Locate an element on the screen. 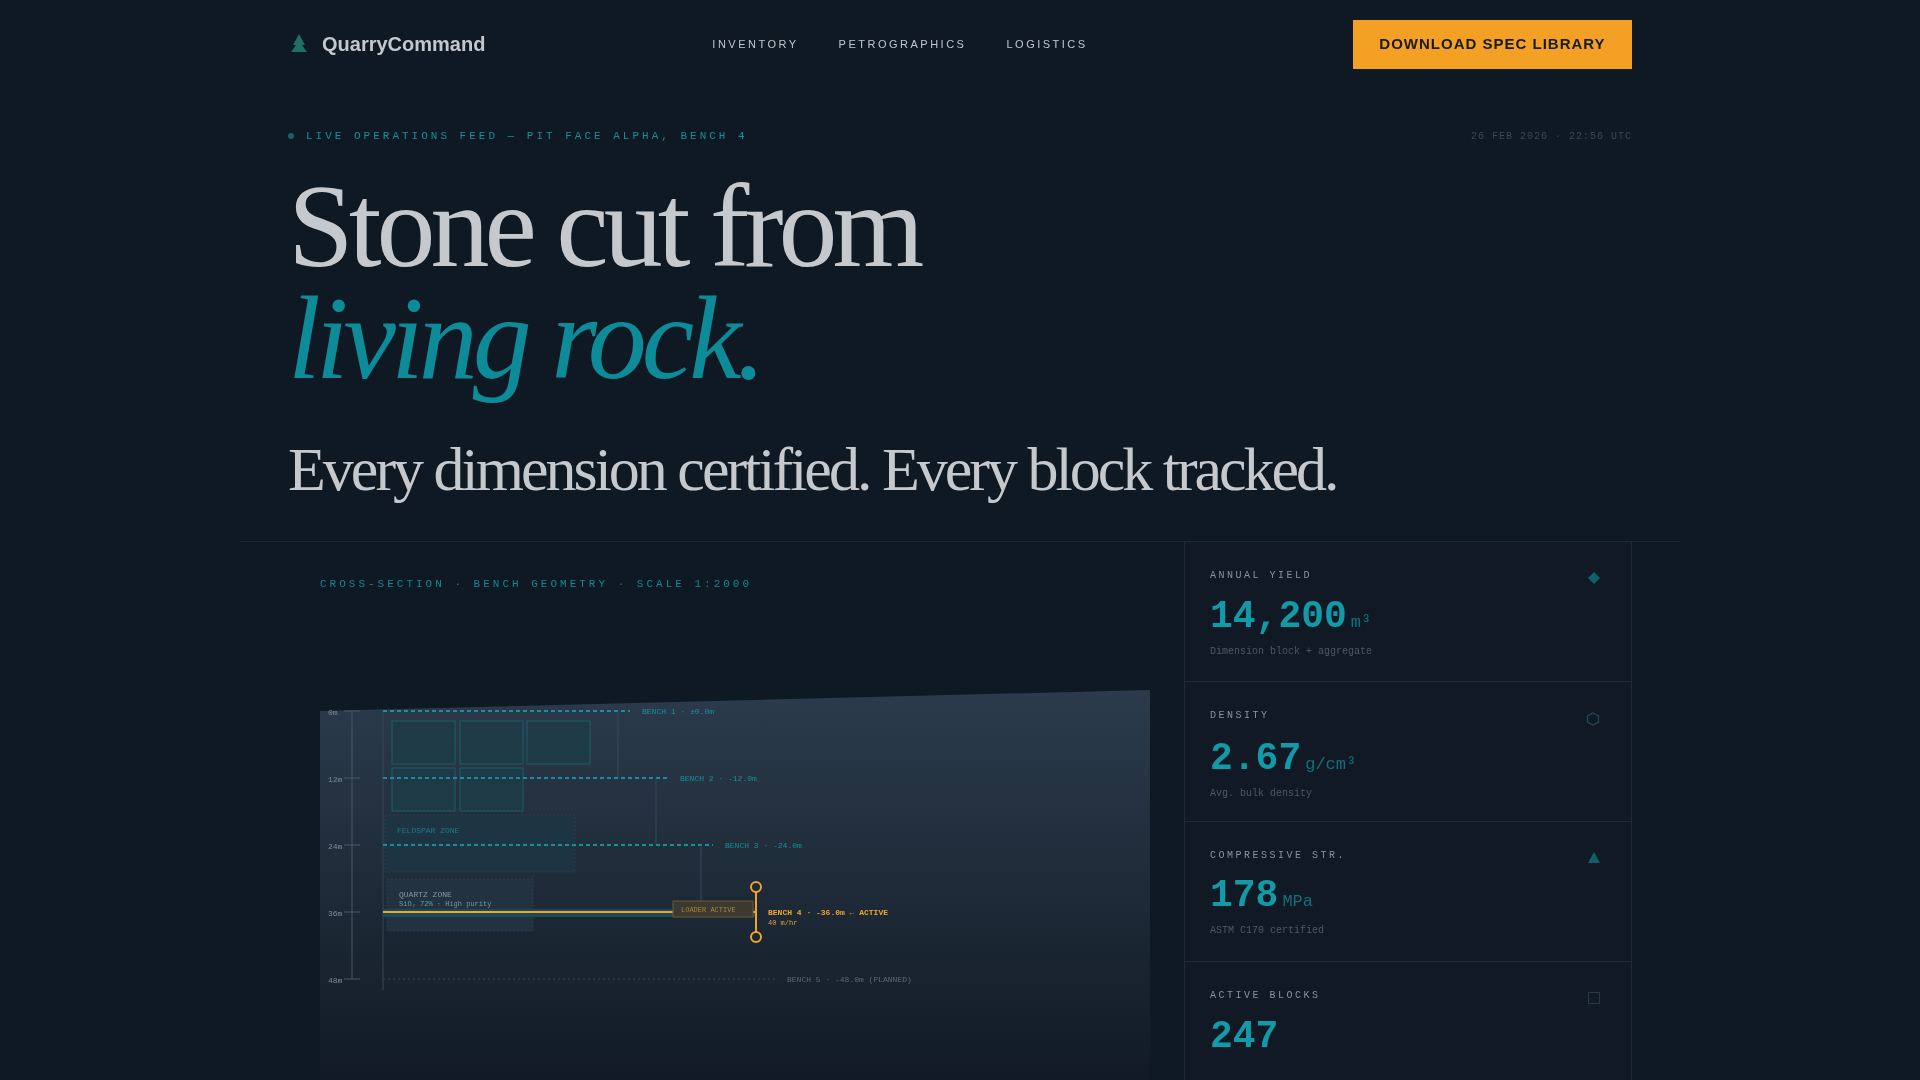  zone-label: QUARTZ ZONE is located at coordinates (425, 894).